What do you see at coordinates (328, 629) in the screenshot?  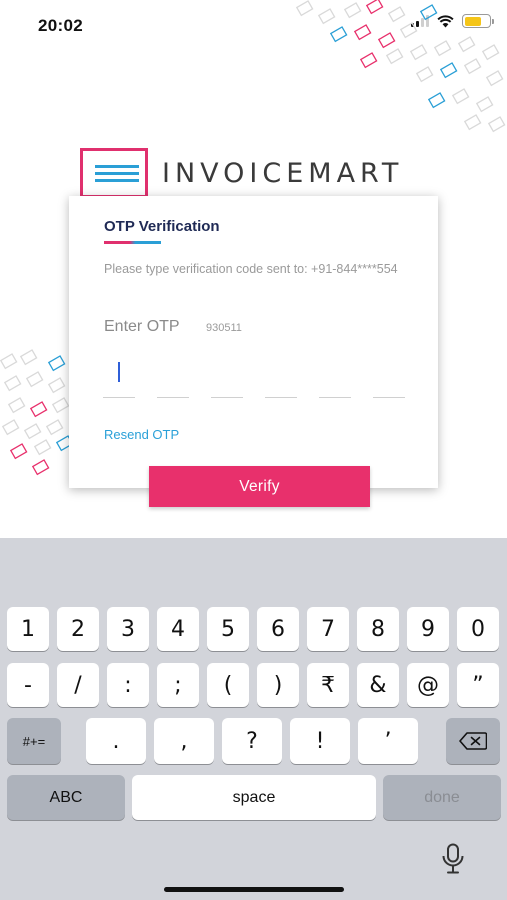 I see `key-7: 7` at bounding box center [328, 629].